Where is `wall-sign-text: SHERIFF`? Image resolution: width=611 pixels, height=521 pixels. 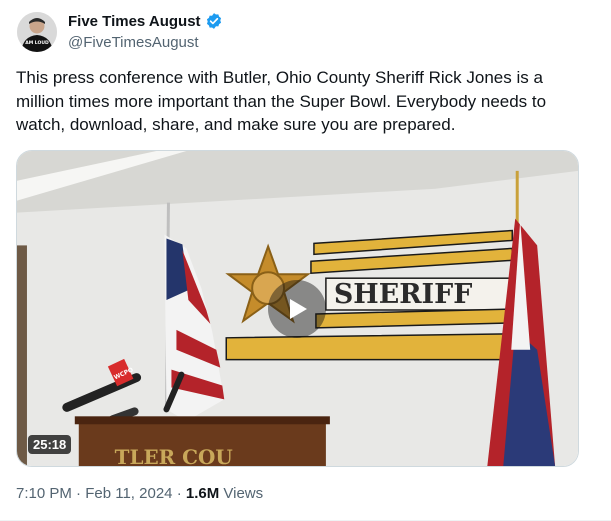 wall-sign-text: SHERIFF is located at coordinates (403, 294).